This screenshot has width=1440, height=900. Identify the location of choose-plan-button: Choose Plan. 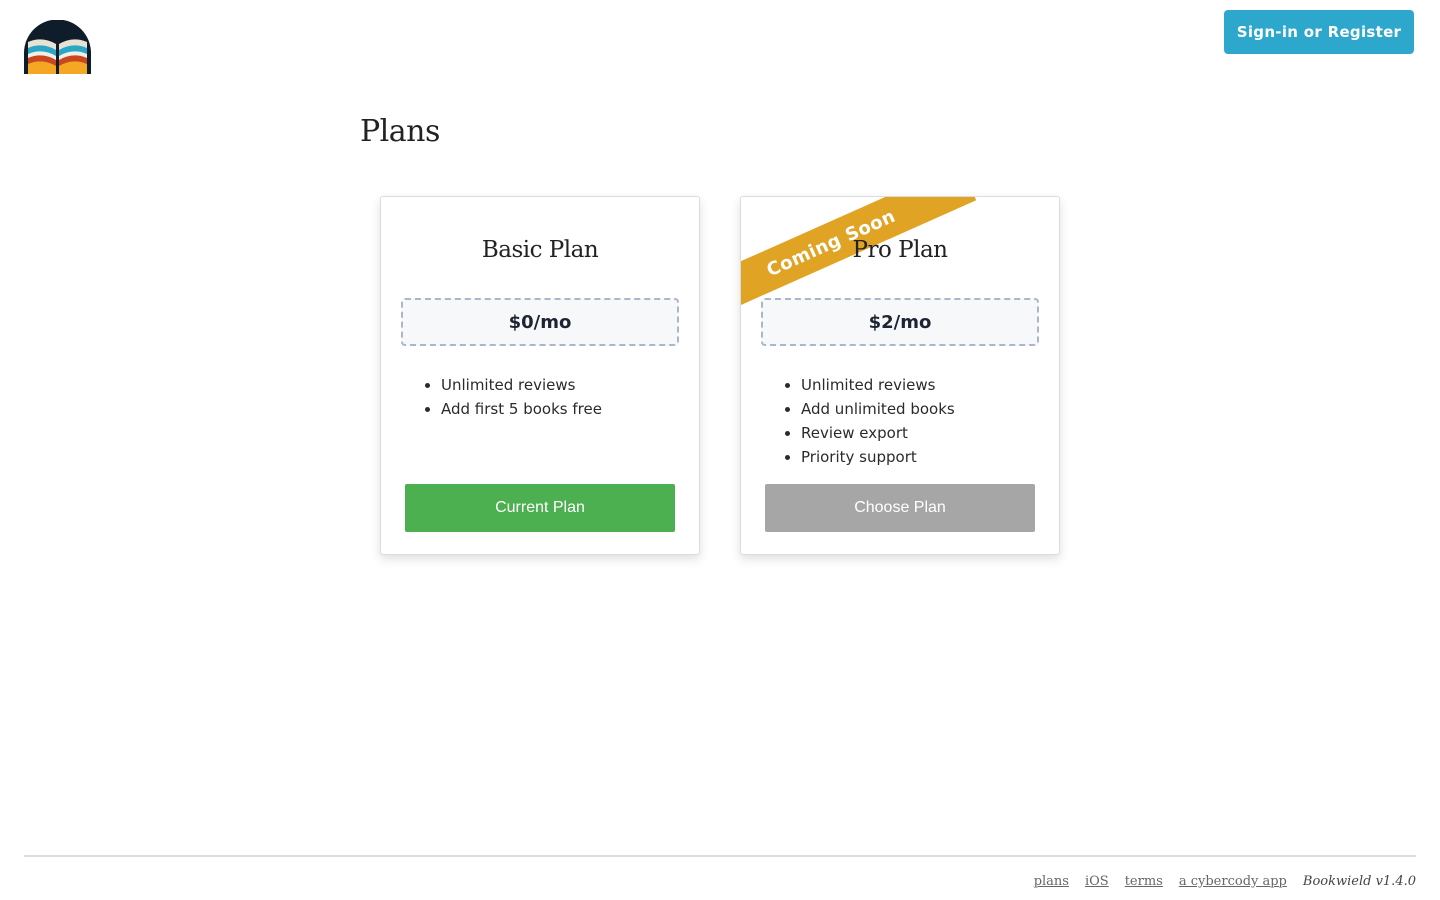
(900, 508).